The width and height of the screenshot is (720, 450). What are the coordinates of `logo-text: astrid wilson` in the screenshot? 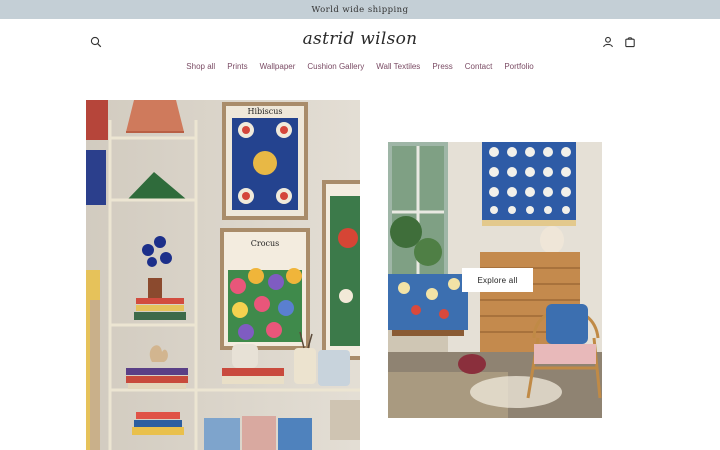 It's located at (360, 39).